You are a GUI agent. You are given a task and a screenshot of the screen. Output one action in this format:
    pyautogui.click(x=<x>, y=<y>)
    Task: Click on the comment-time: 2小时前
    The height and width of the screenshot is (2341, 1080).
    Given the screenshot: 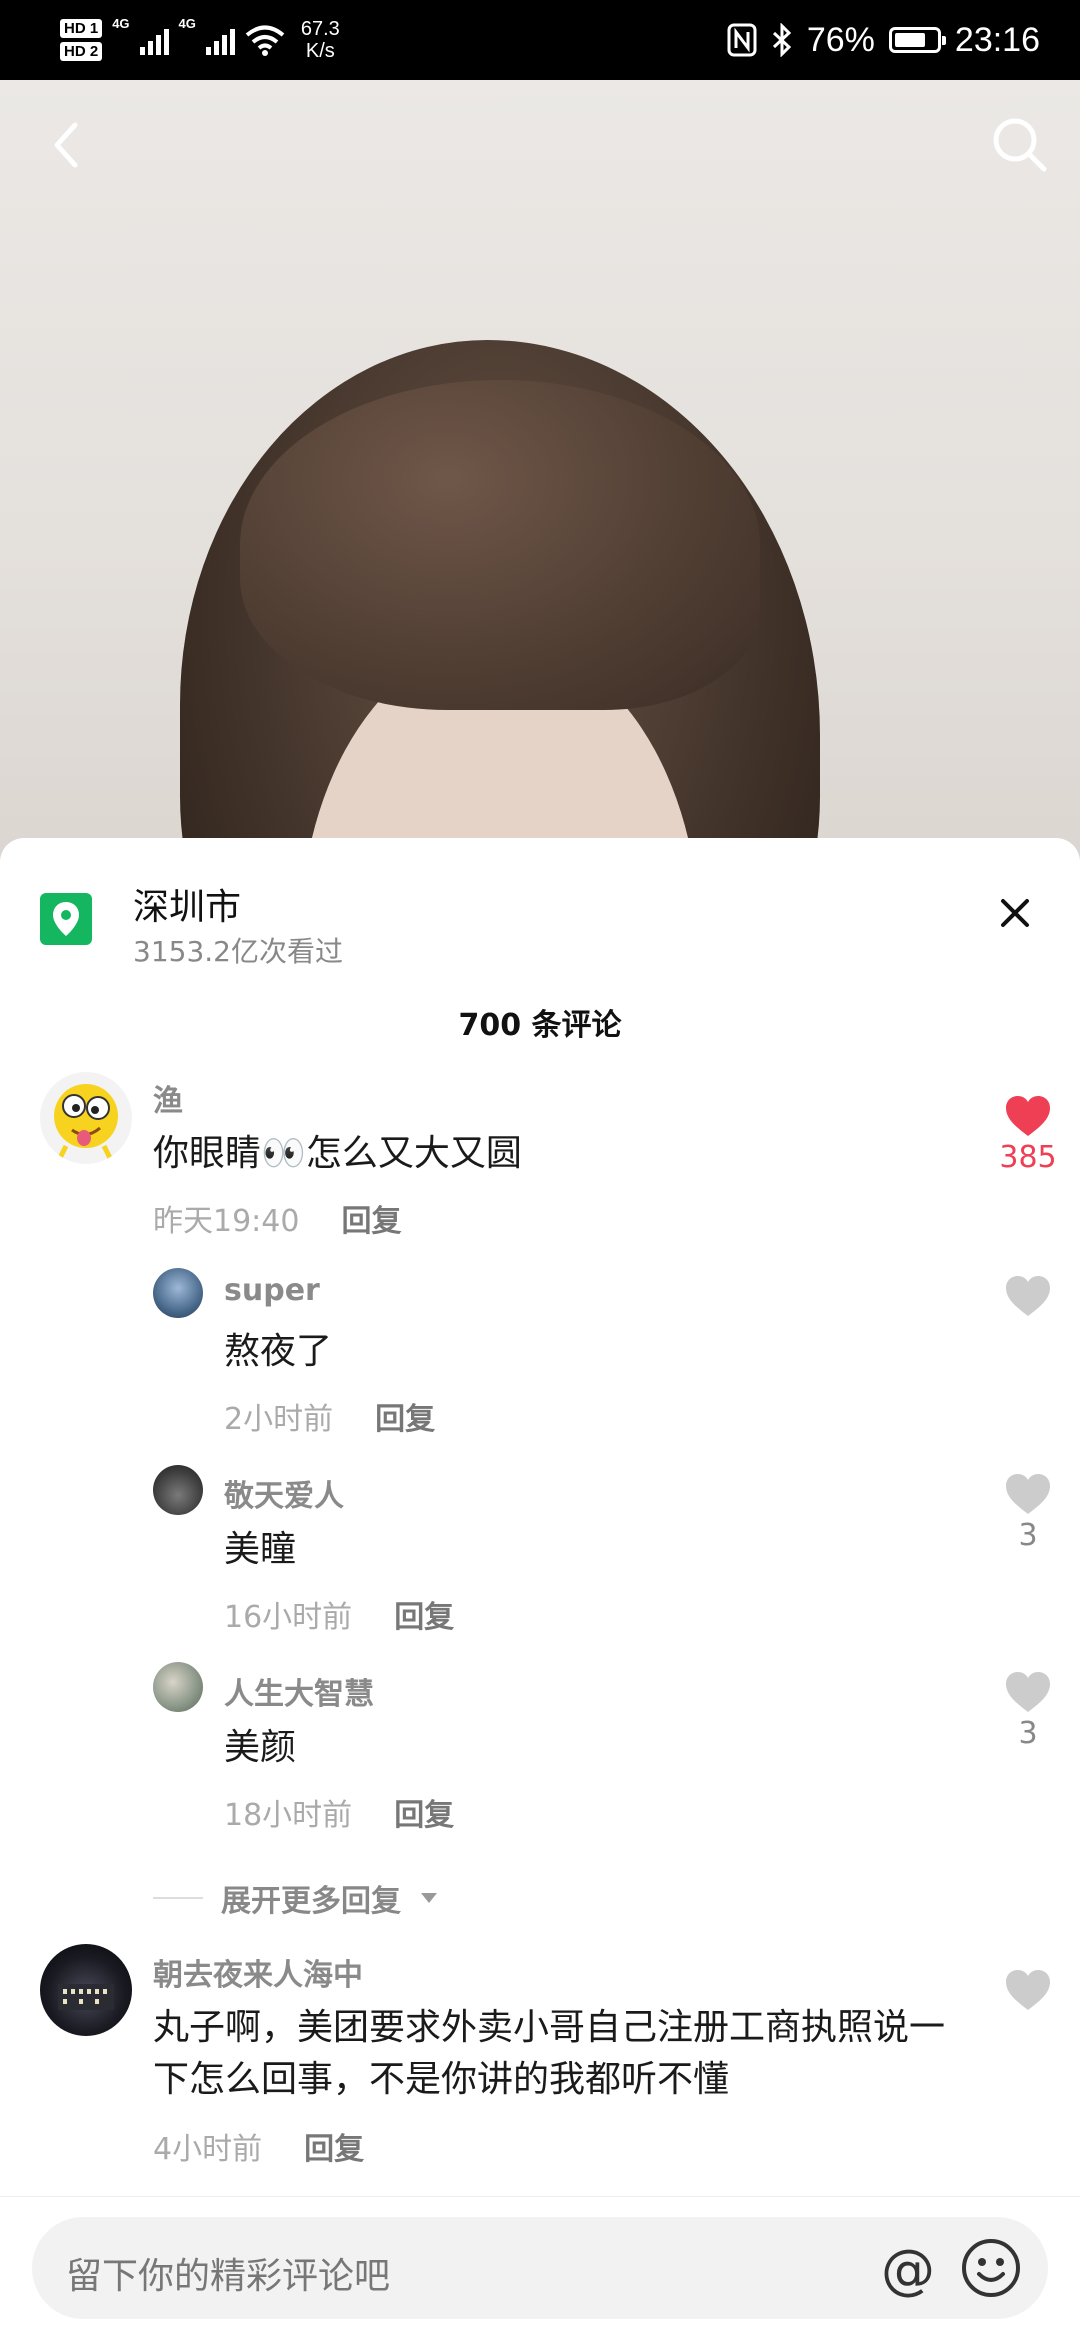 What is the action you would take?
    pyautogui.click(x=279, y=1419)
    